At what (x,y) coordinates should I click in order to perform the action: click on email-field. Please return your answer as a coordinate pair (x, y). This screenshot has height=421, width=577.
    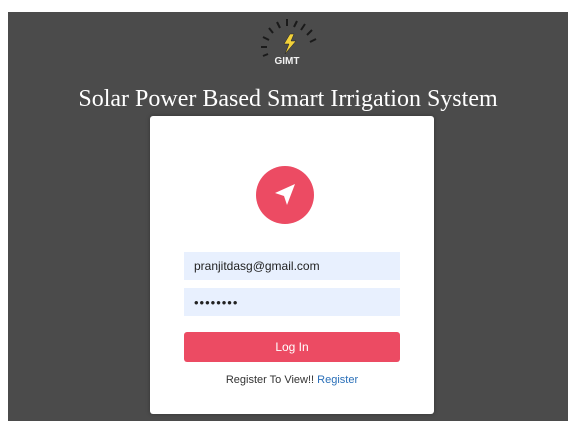
    Looking at the image, I should click on (292, 266).